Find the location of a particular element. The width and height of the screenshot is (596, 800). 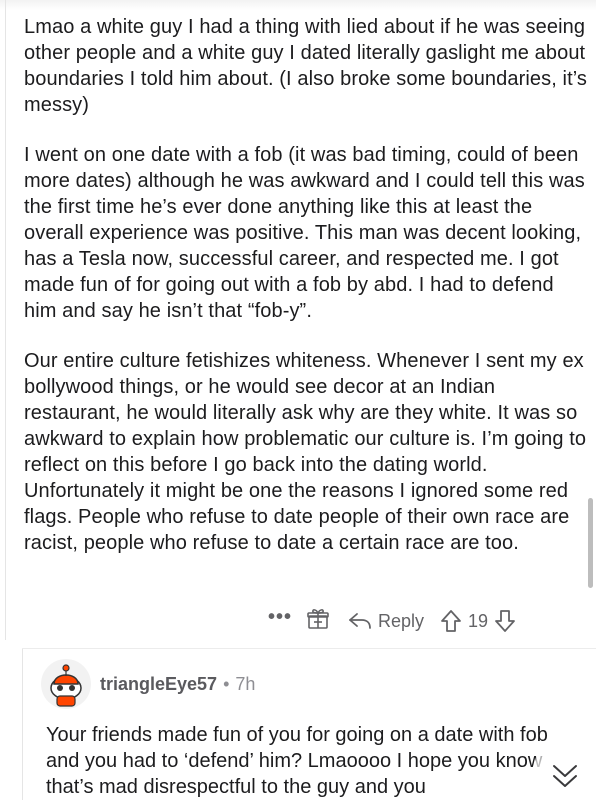

reply-header: triangleEye57 • 7h is located at coordinates (147, 684).